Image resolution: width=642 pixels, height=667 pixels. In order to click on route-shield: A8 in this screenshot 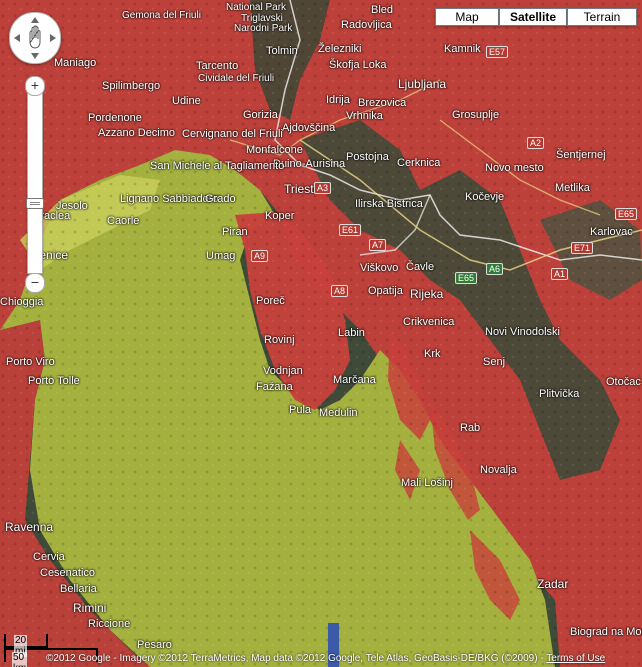, I will do `click(340, 291)`.